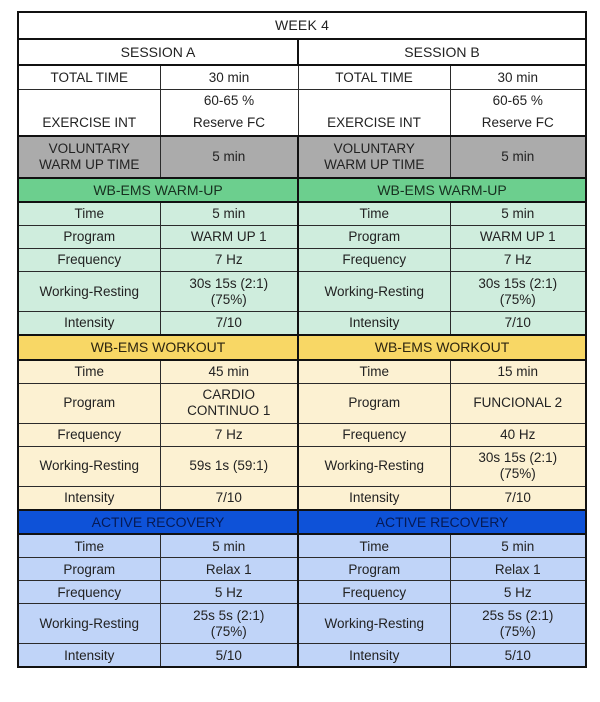  I want to click on session-b-workout-intensity-label: Intensity, so click(374, 498).